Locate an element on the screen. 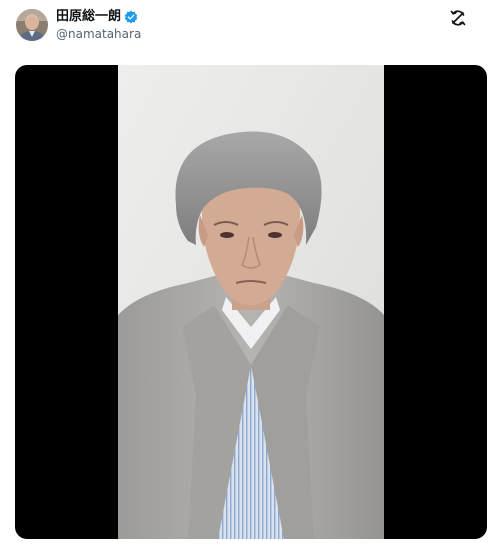 Image resolution: width=500 pixels, height=547 pixels. author-handle: @namatahara is located at coordinates (98, 34).